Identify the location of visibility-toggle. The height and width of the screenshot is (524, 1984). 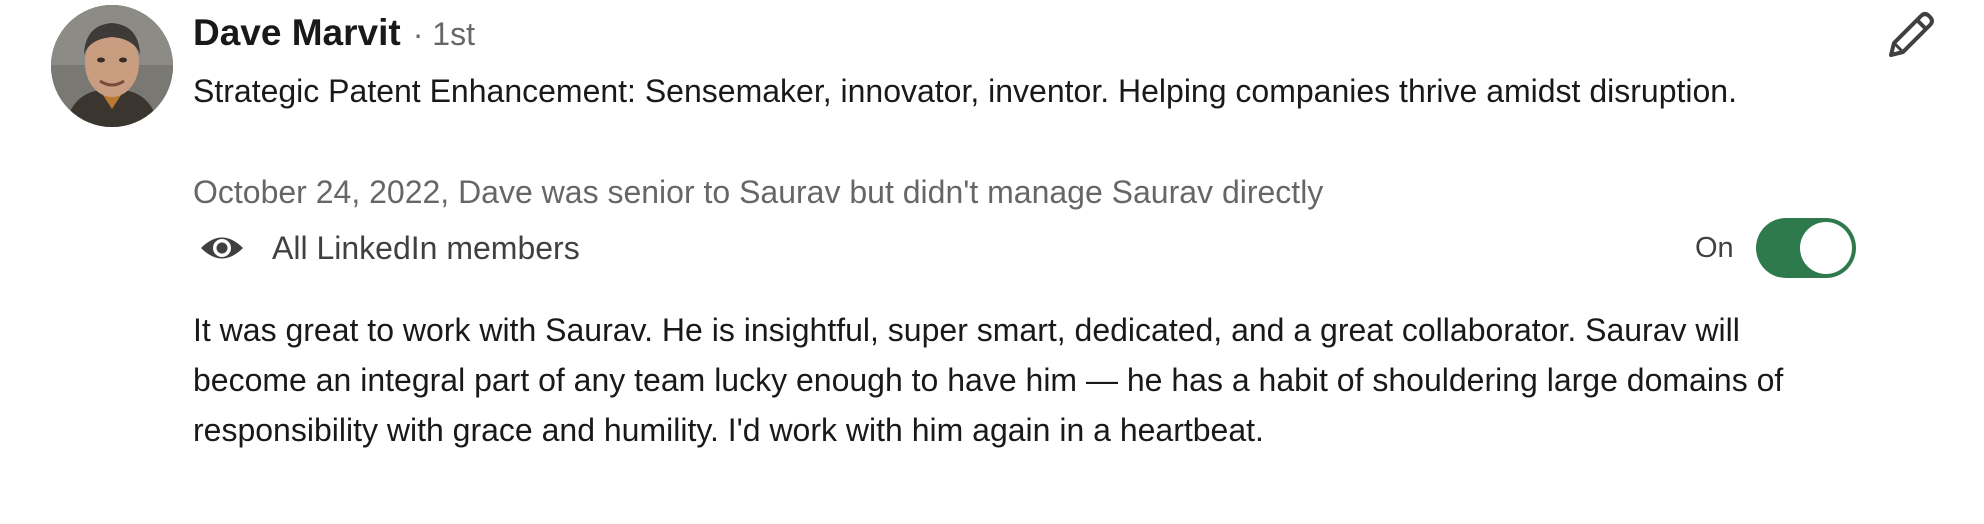
(1805, 248).